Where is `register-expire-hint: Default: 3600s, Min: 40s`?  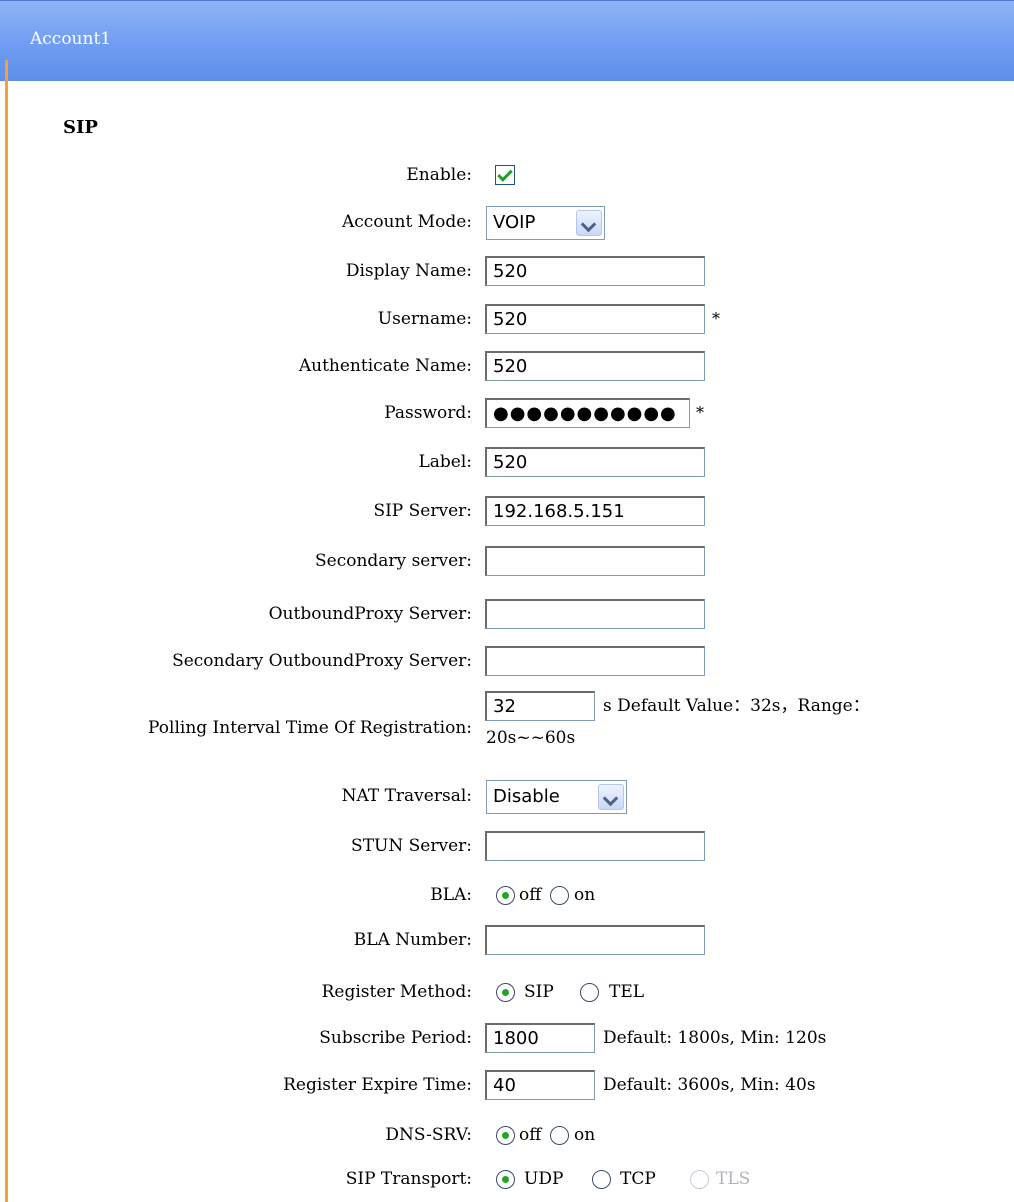 register-expire-hint: Default: 3600s, Min: 40s is located at coordinates (709, 1085).